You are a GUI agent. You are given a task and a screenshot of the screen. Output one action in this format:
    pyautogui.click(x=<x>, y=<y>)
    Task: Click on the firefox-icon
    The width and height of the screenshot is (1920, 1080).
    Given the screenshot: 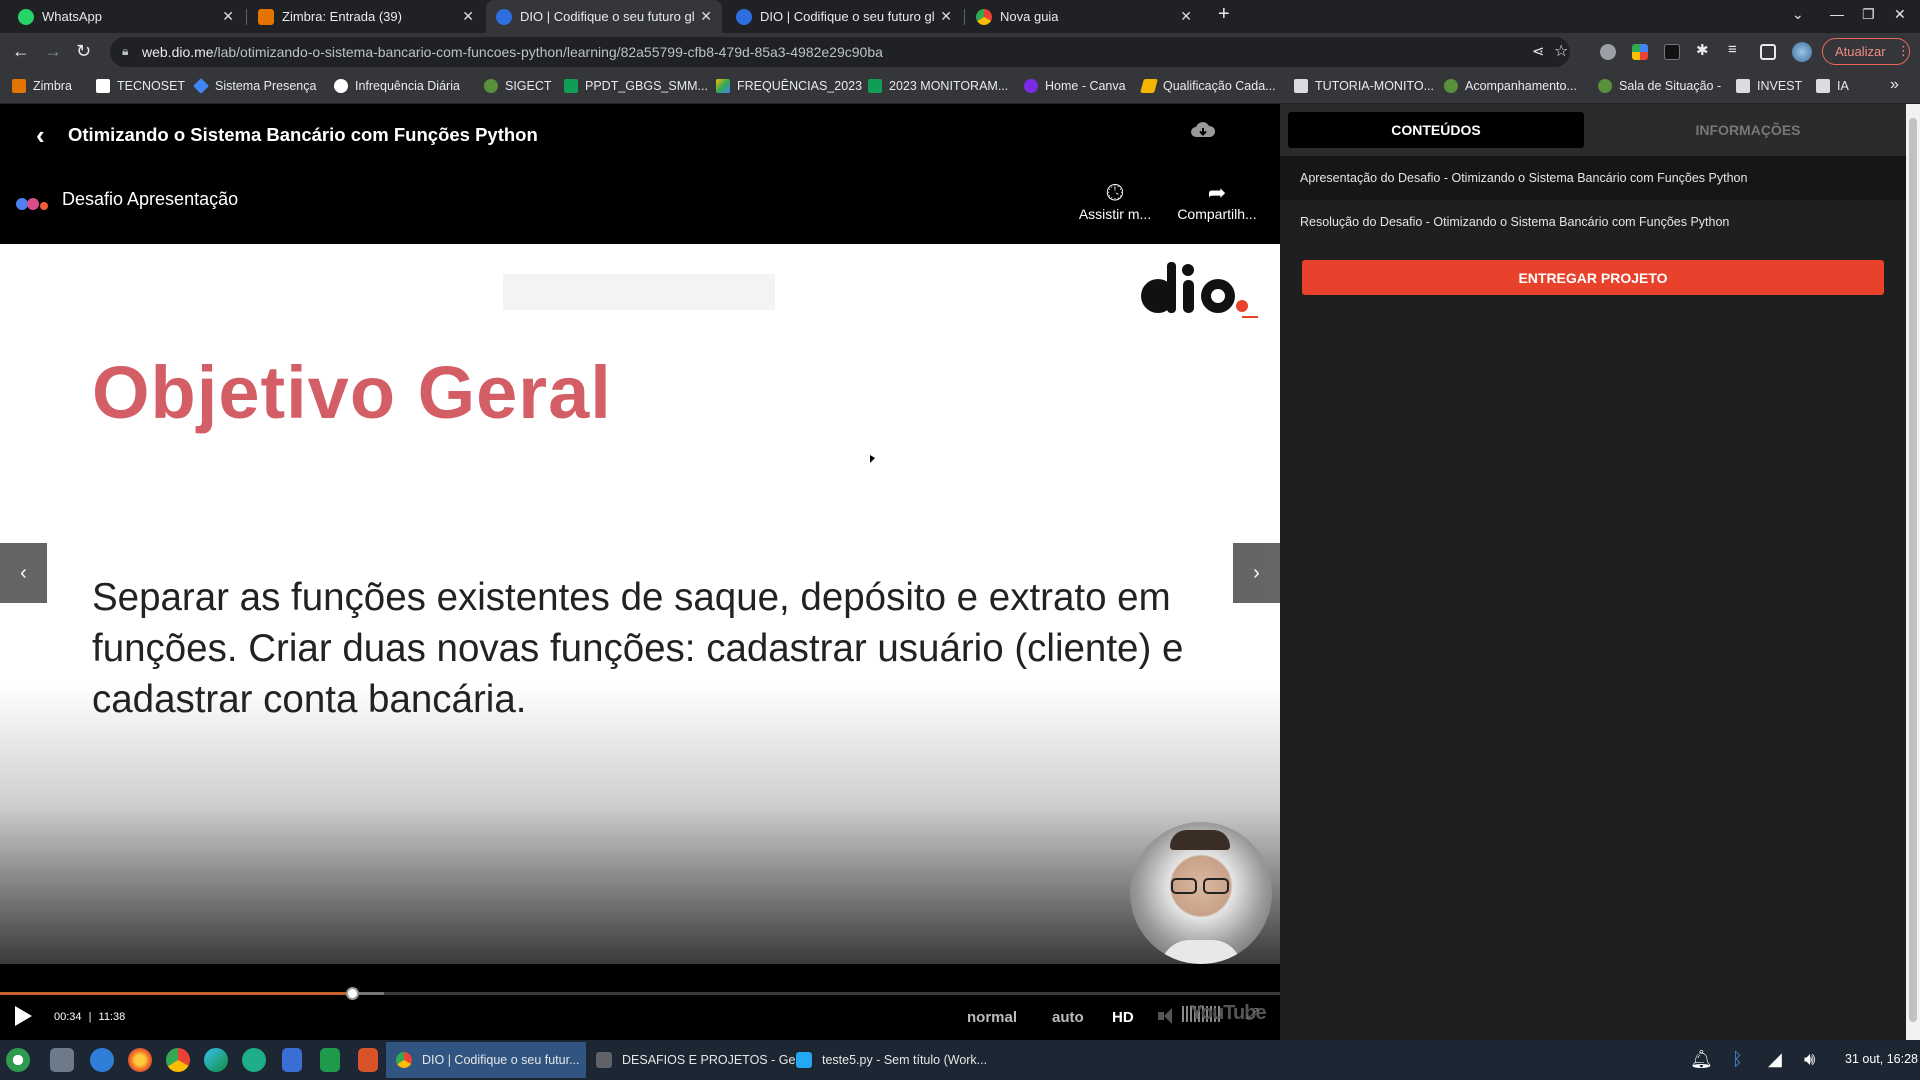 What is the action you would take?
    pyautogui.click(x=140, y=1060)
    